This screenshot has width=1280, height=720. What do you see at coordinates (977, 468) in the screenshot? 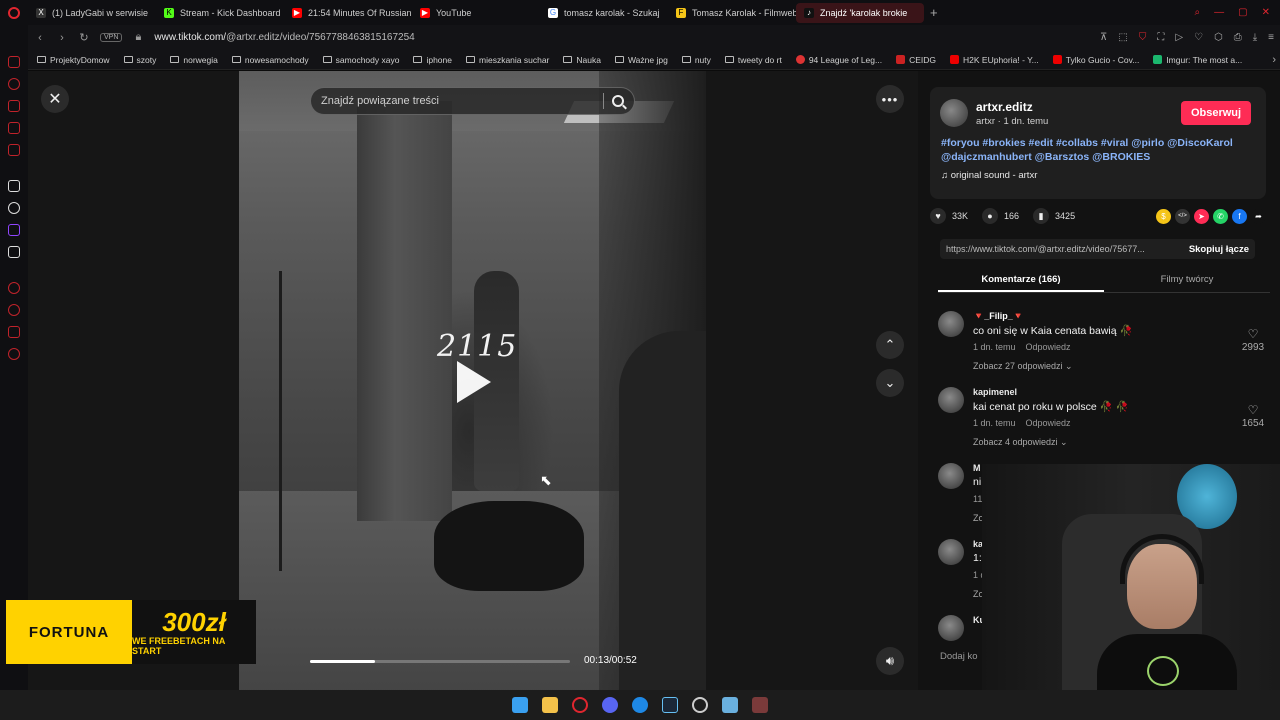
I see `comment-user: M` at bounding box center [977, 468].